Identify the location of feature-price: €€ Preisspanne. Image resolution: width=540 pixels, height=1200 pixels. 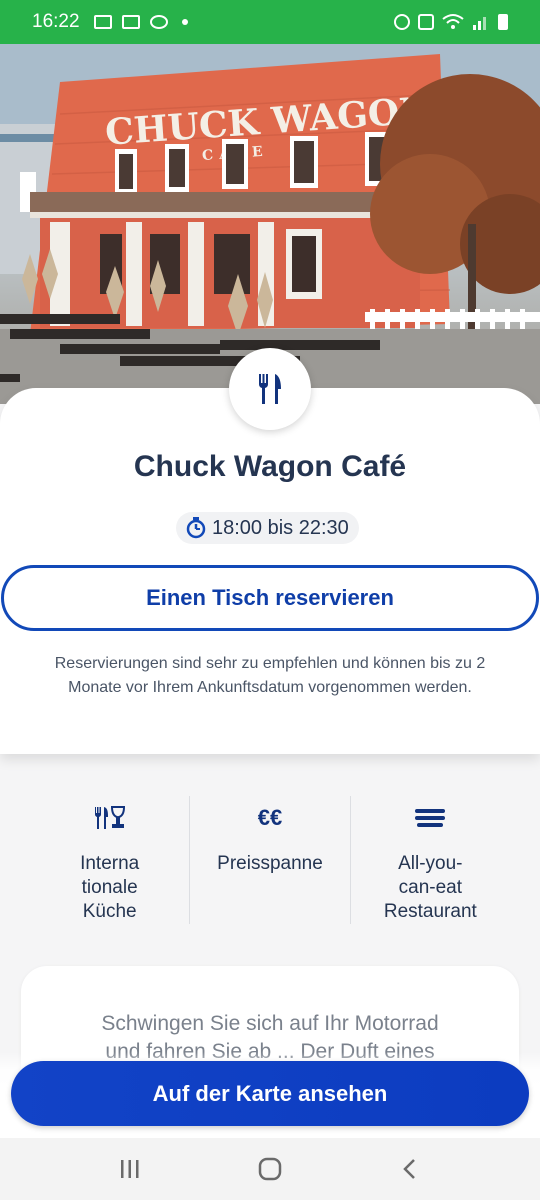
(269, 860).